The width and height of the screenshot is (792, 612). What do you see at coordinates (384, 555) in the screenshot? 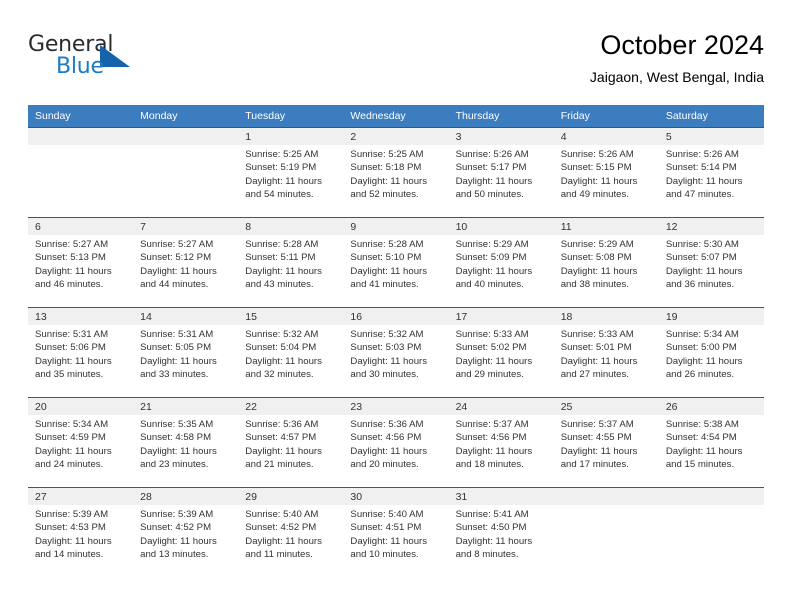
I see `daylight-text-line2: and 10 minutes.` at bounding box center [384, 555].